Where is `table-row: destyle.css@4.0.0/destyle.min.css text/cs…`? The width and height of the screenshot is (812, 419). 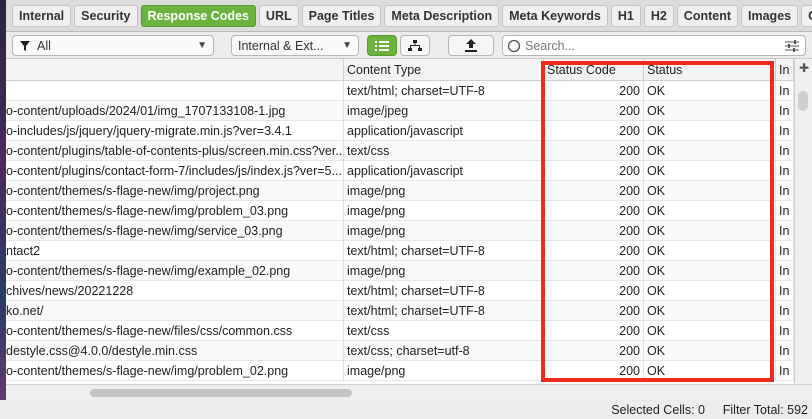 table-row: destyle.css@4.0.0/destyle.min.css text/cs… is located at coordinates (400, 351).